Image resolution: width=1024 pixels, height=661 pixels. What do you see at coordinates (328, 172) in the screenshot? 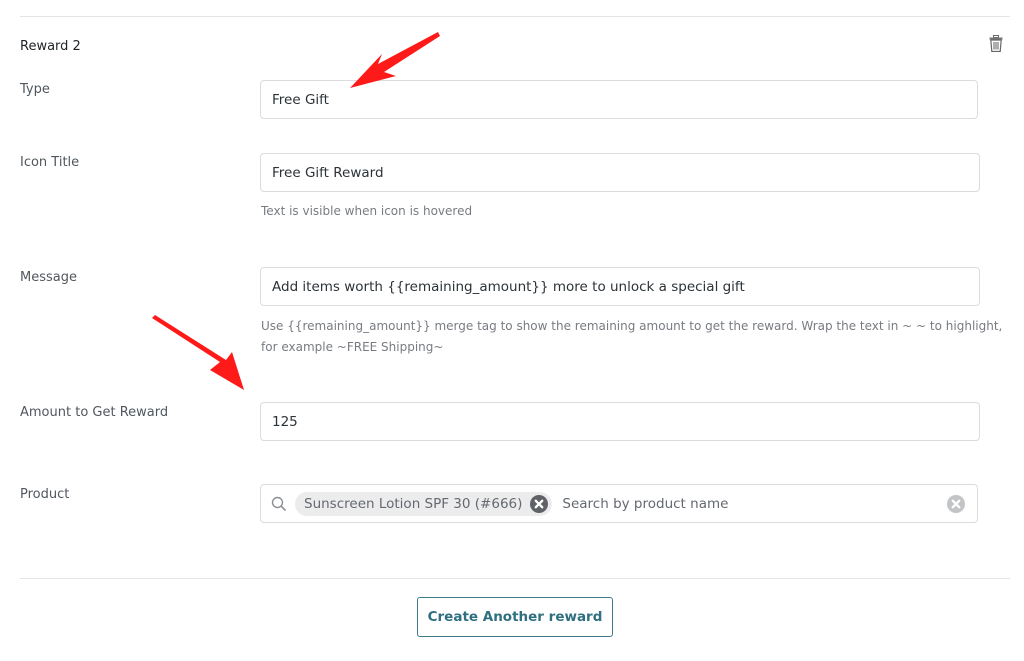
I see `icon-title-value: Free Gift Reward` at bounding box center [328, 172].